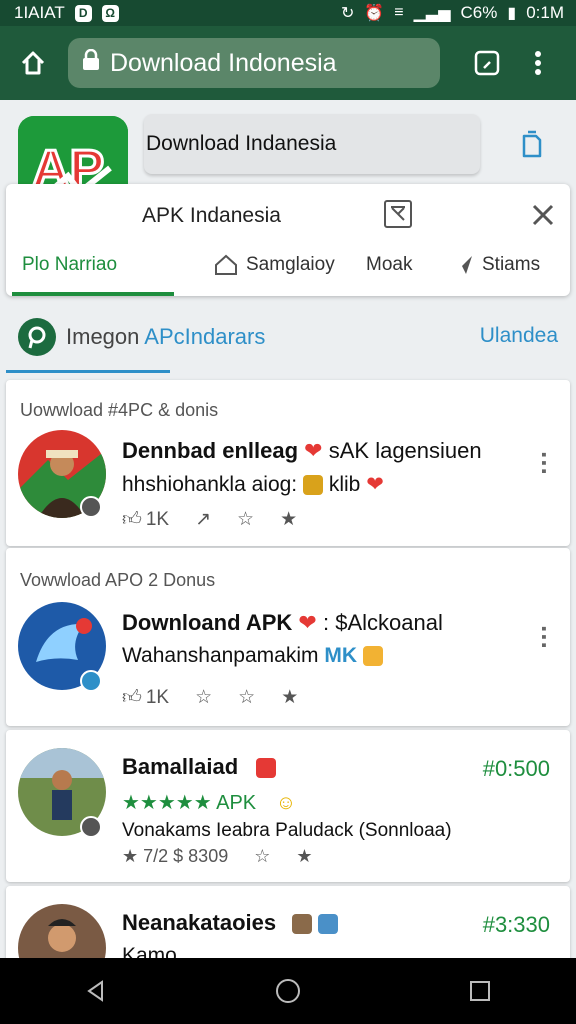 This screenshot has height=1024, width=576. I want to click on tab-2: Moak, so click(389, 265).